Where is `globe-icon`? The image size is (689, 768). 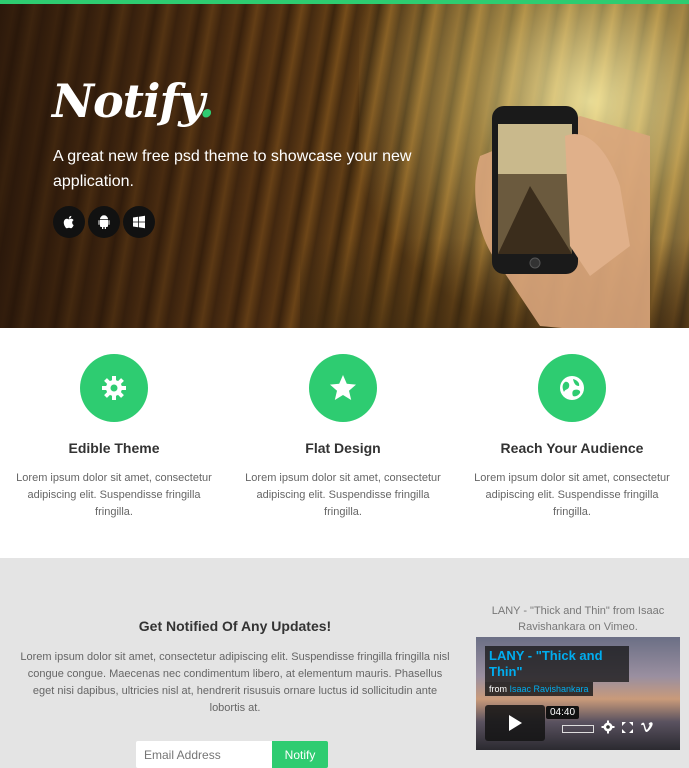
globe-icon is located at coordinates (572, 388).